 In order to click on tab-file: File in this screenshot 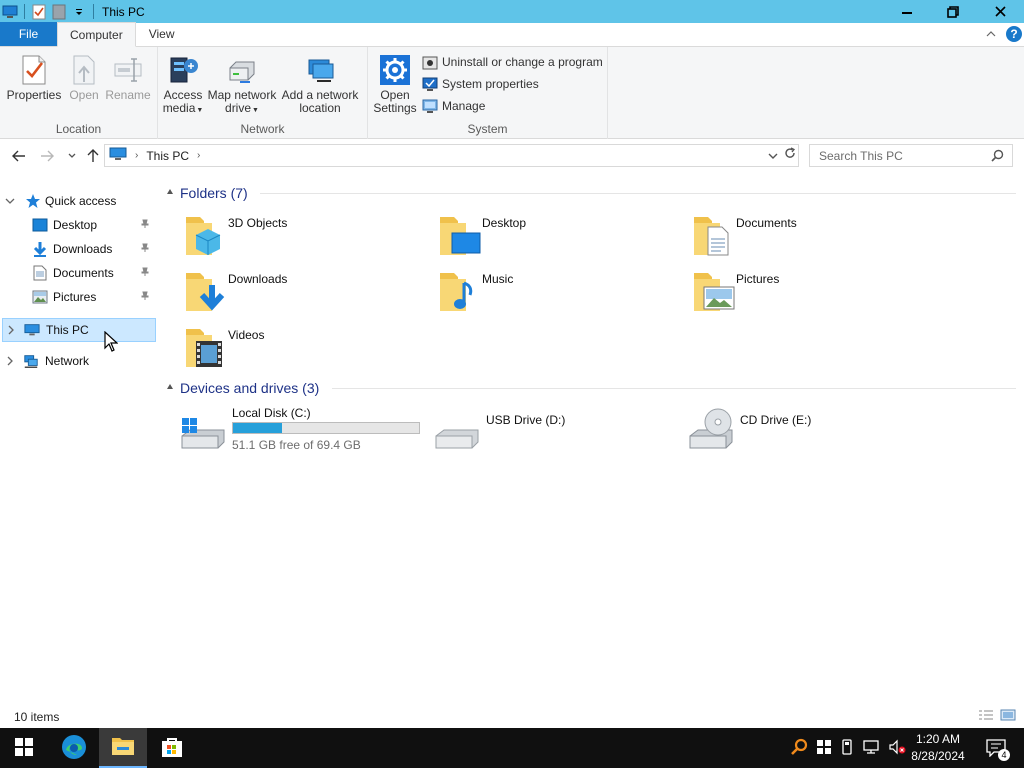, I will do `click(28, 34)`.